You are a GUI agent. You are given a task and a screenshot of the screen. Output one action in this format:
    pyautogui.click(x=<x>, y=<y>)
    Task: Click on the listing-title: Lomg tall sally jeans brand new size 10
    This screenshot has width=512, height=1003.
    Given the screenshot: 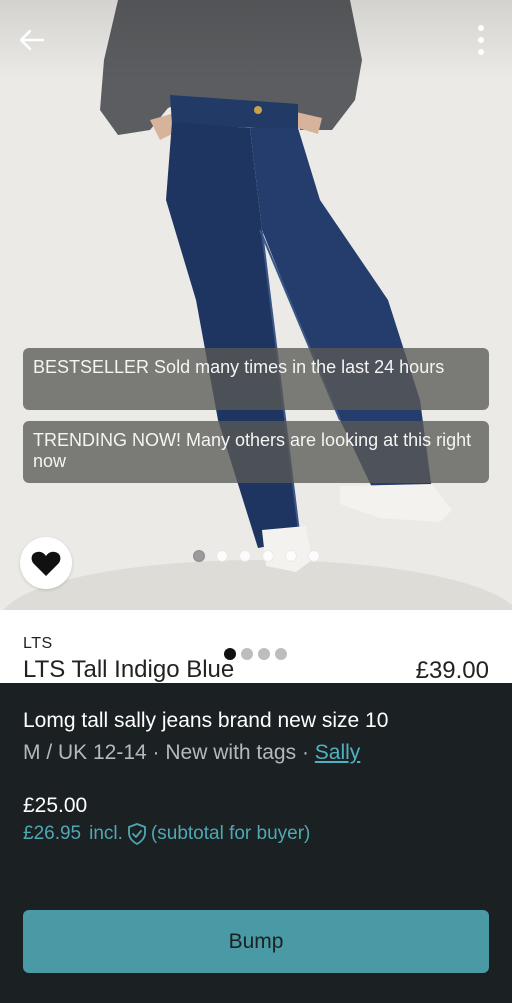 What is the action you would take?
    pyautogui.click(x=206, y=720)
    